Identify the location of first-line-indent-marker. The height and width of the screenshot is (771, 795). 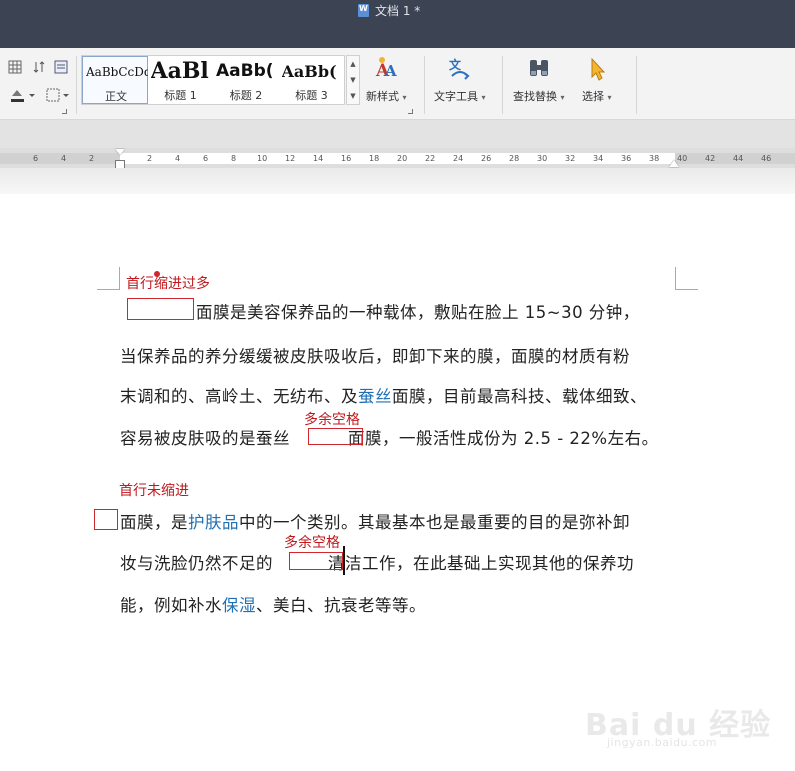
(120, 152).